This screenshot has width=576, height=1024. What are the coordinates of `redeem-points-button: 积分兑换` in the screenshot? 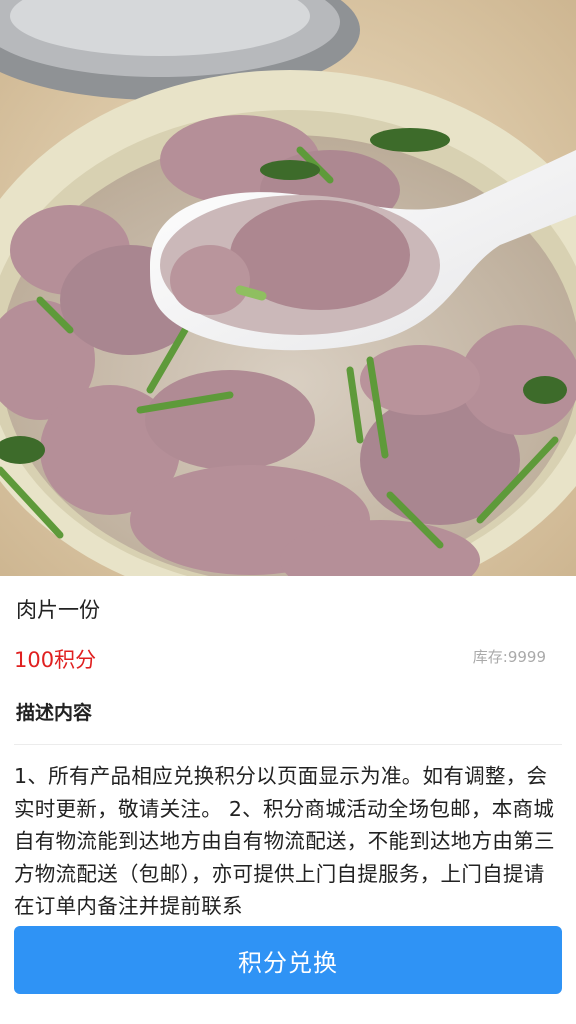 It's located at (288, 960).